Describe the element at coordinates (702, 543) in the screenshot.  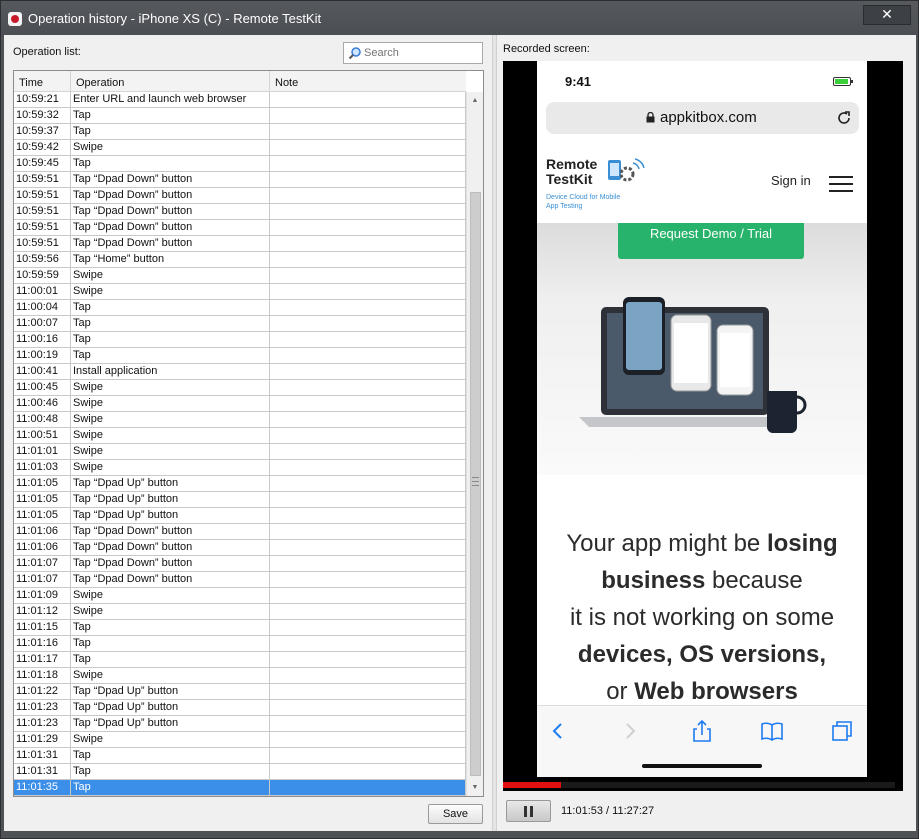
I see `headline-line: Your app might be losing` at that location.